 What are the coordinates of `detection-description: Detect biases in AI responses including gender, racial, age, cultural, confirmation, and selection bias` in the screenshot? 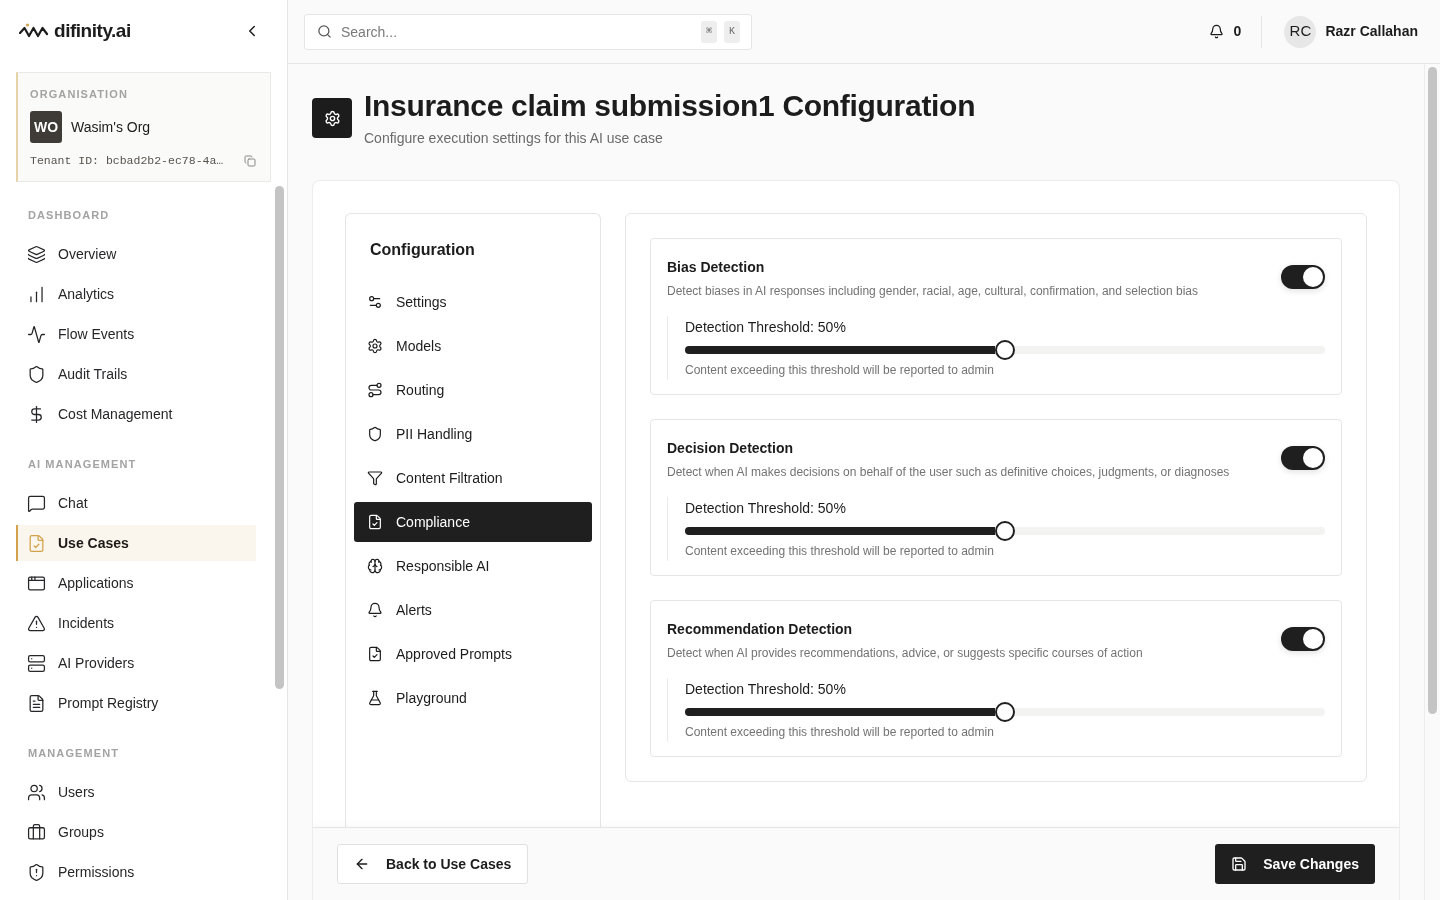 It's located at (933, 291).